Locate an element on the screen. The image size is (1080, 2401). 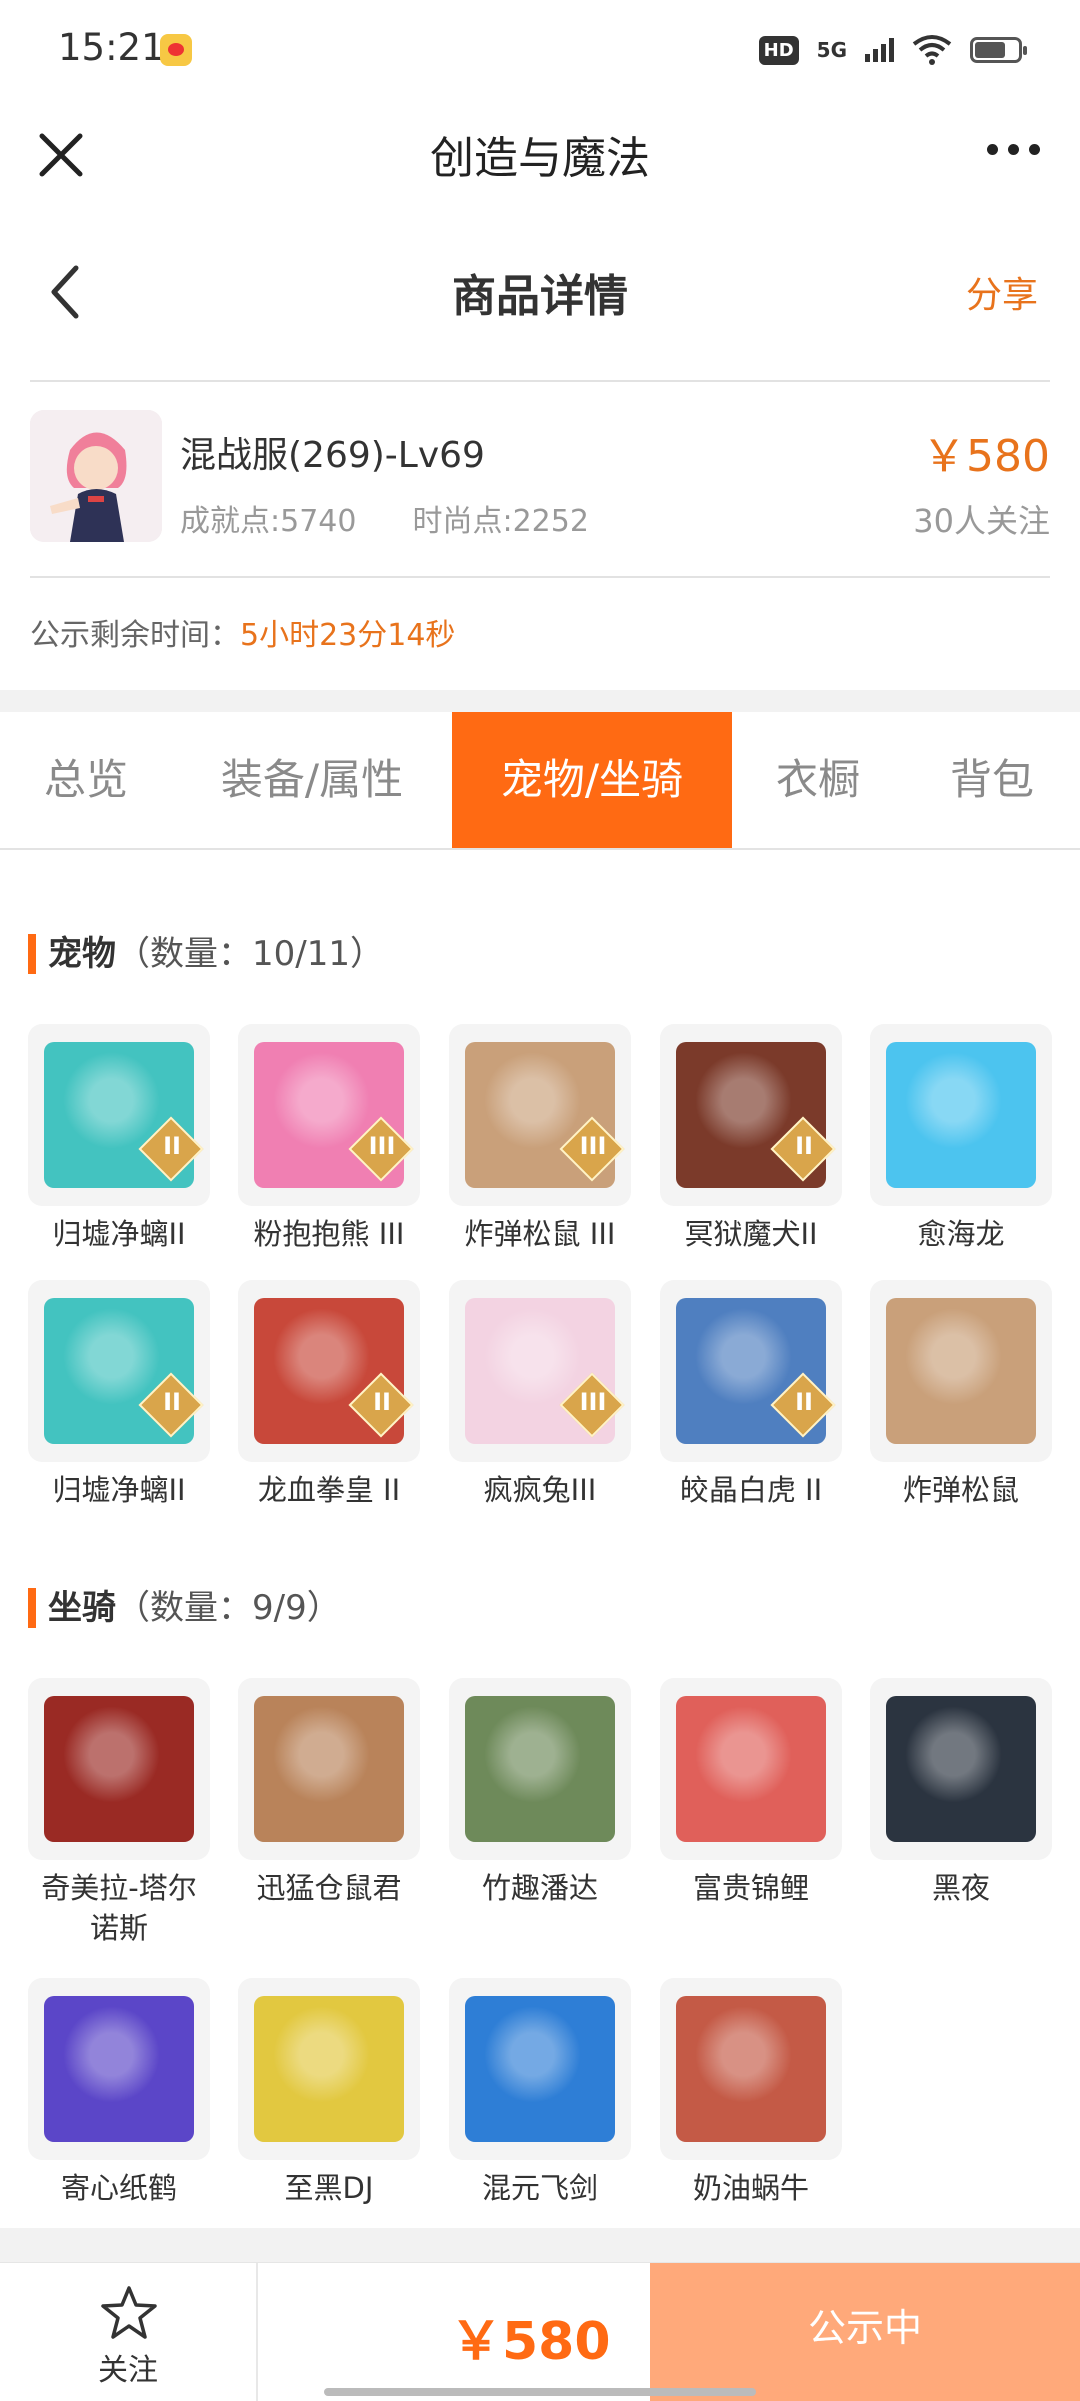
tab-wardrobe: 衣橱 is located at coordinates (818, 780).